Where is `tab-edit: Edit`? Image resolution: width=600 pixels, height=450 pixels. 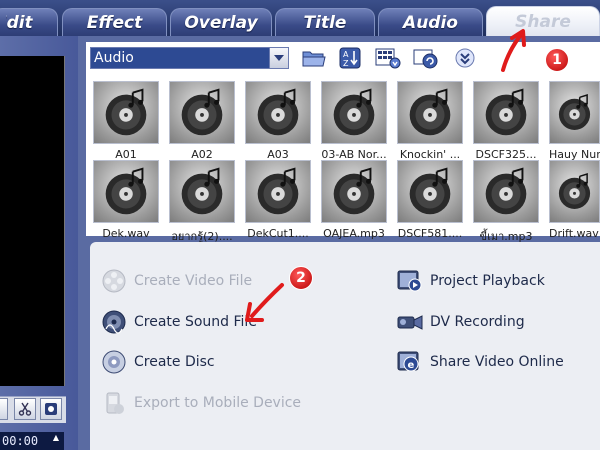
tab-edit: Edit is located at coordinates (29, 22).